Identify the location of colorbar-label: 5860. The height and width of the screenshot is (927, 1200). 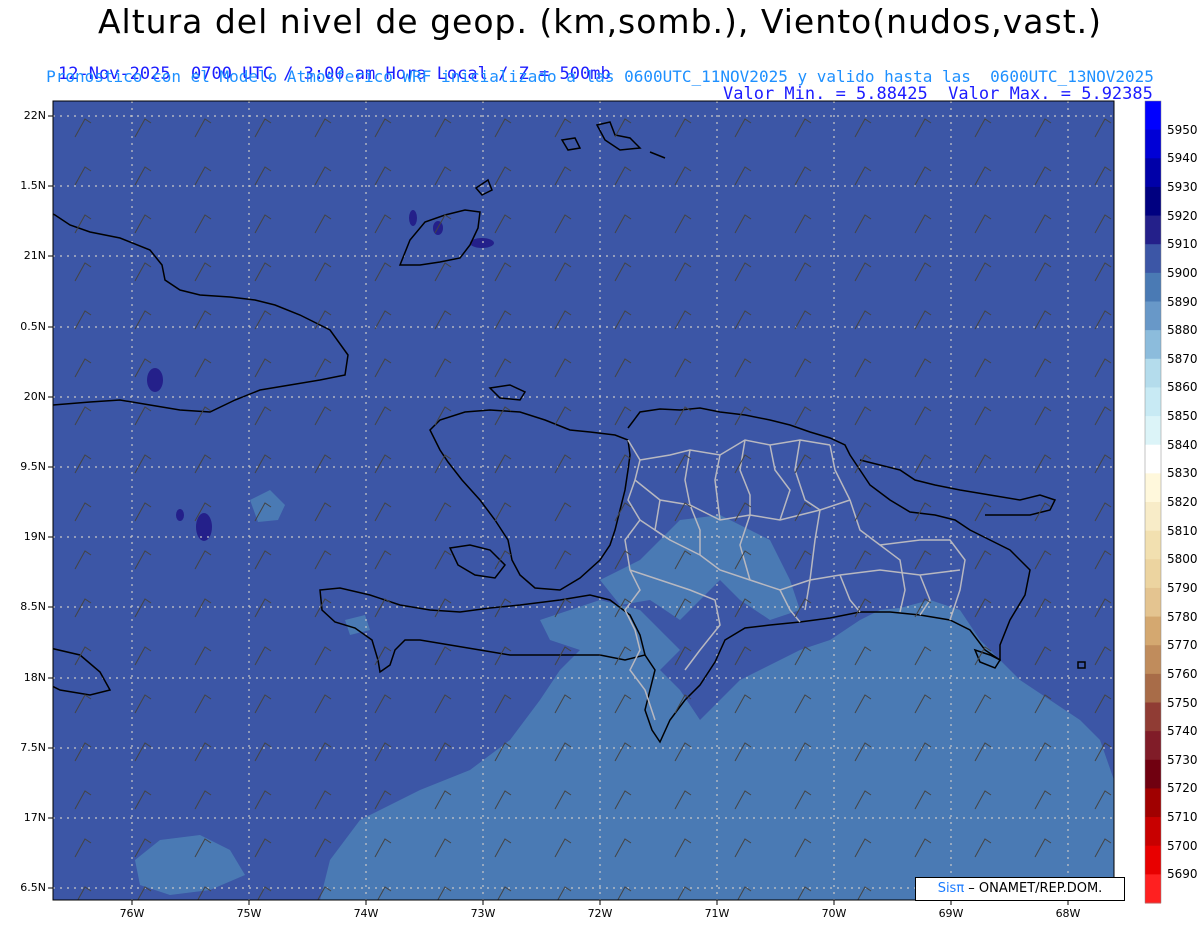
(1182, 387).